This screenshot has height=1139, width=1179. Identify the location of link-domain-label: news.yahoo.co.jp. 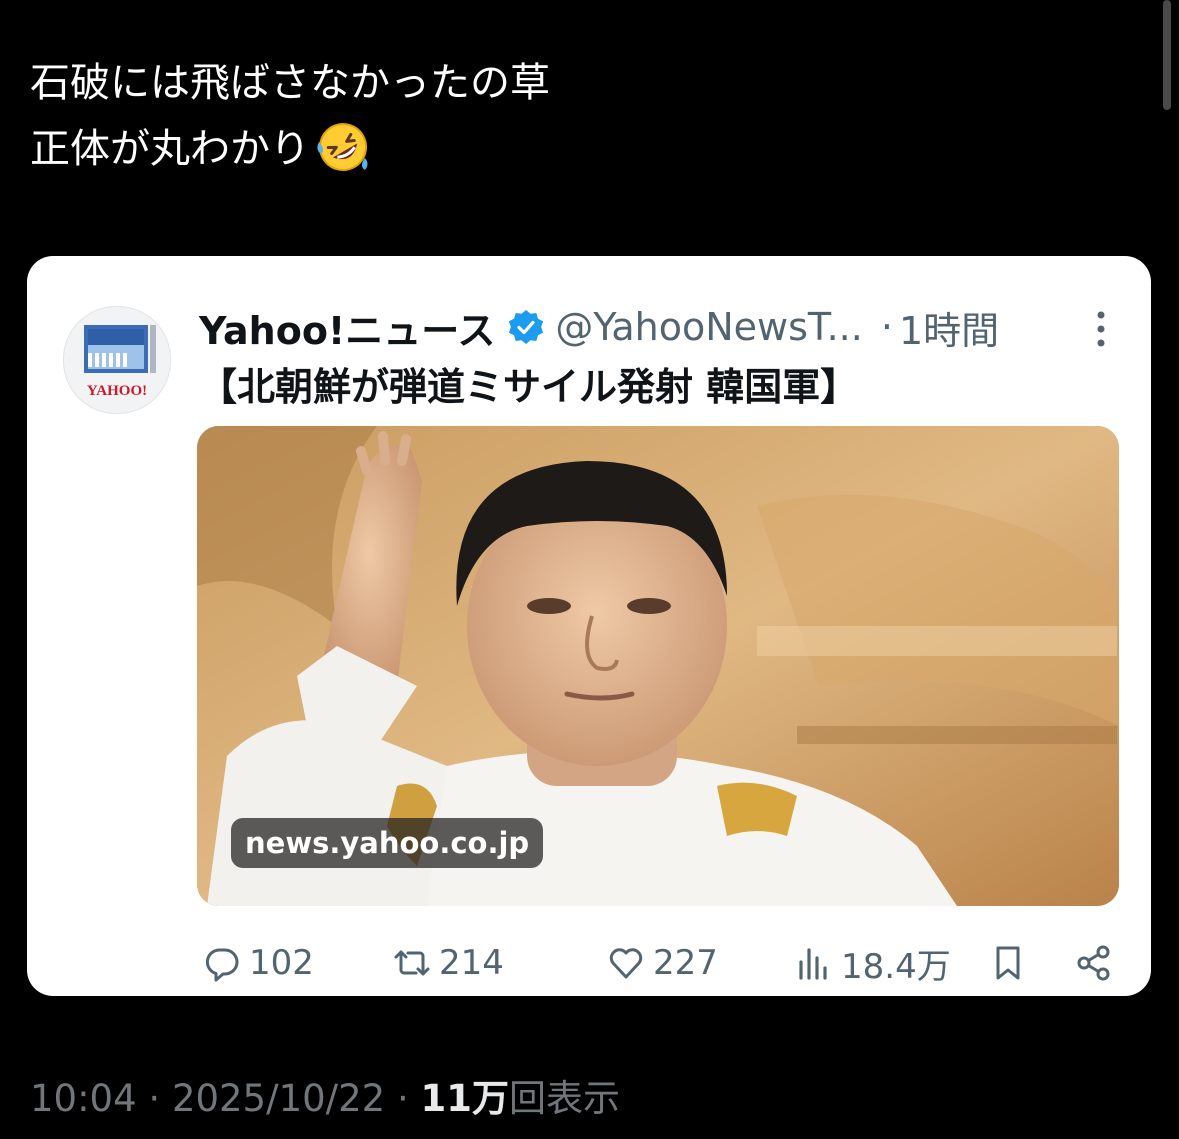
(387, 843).